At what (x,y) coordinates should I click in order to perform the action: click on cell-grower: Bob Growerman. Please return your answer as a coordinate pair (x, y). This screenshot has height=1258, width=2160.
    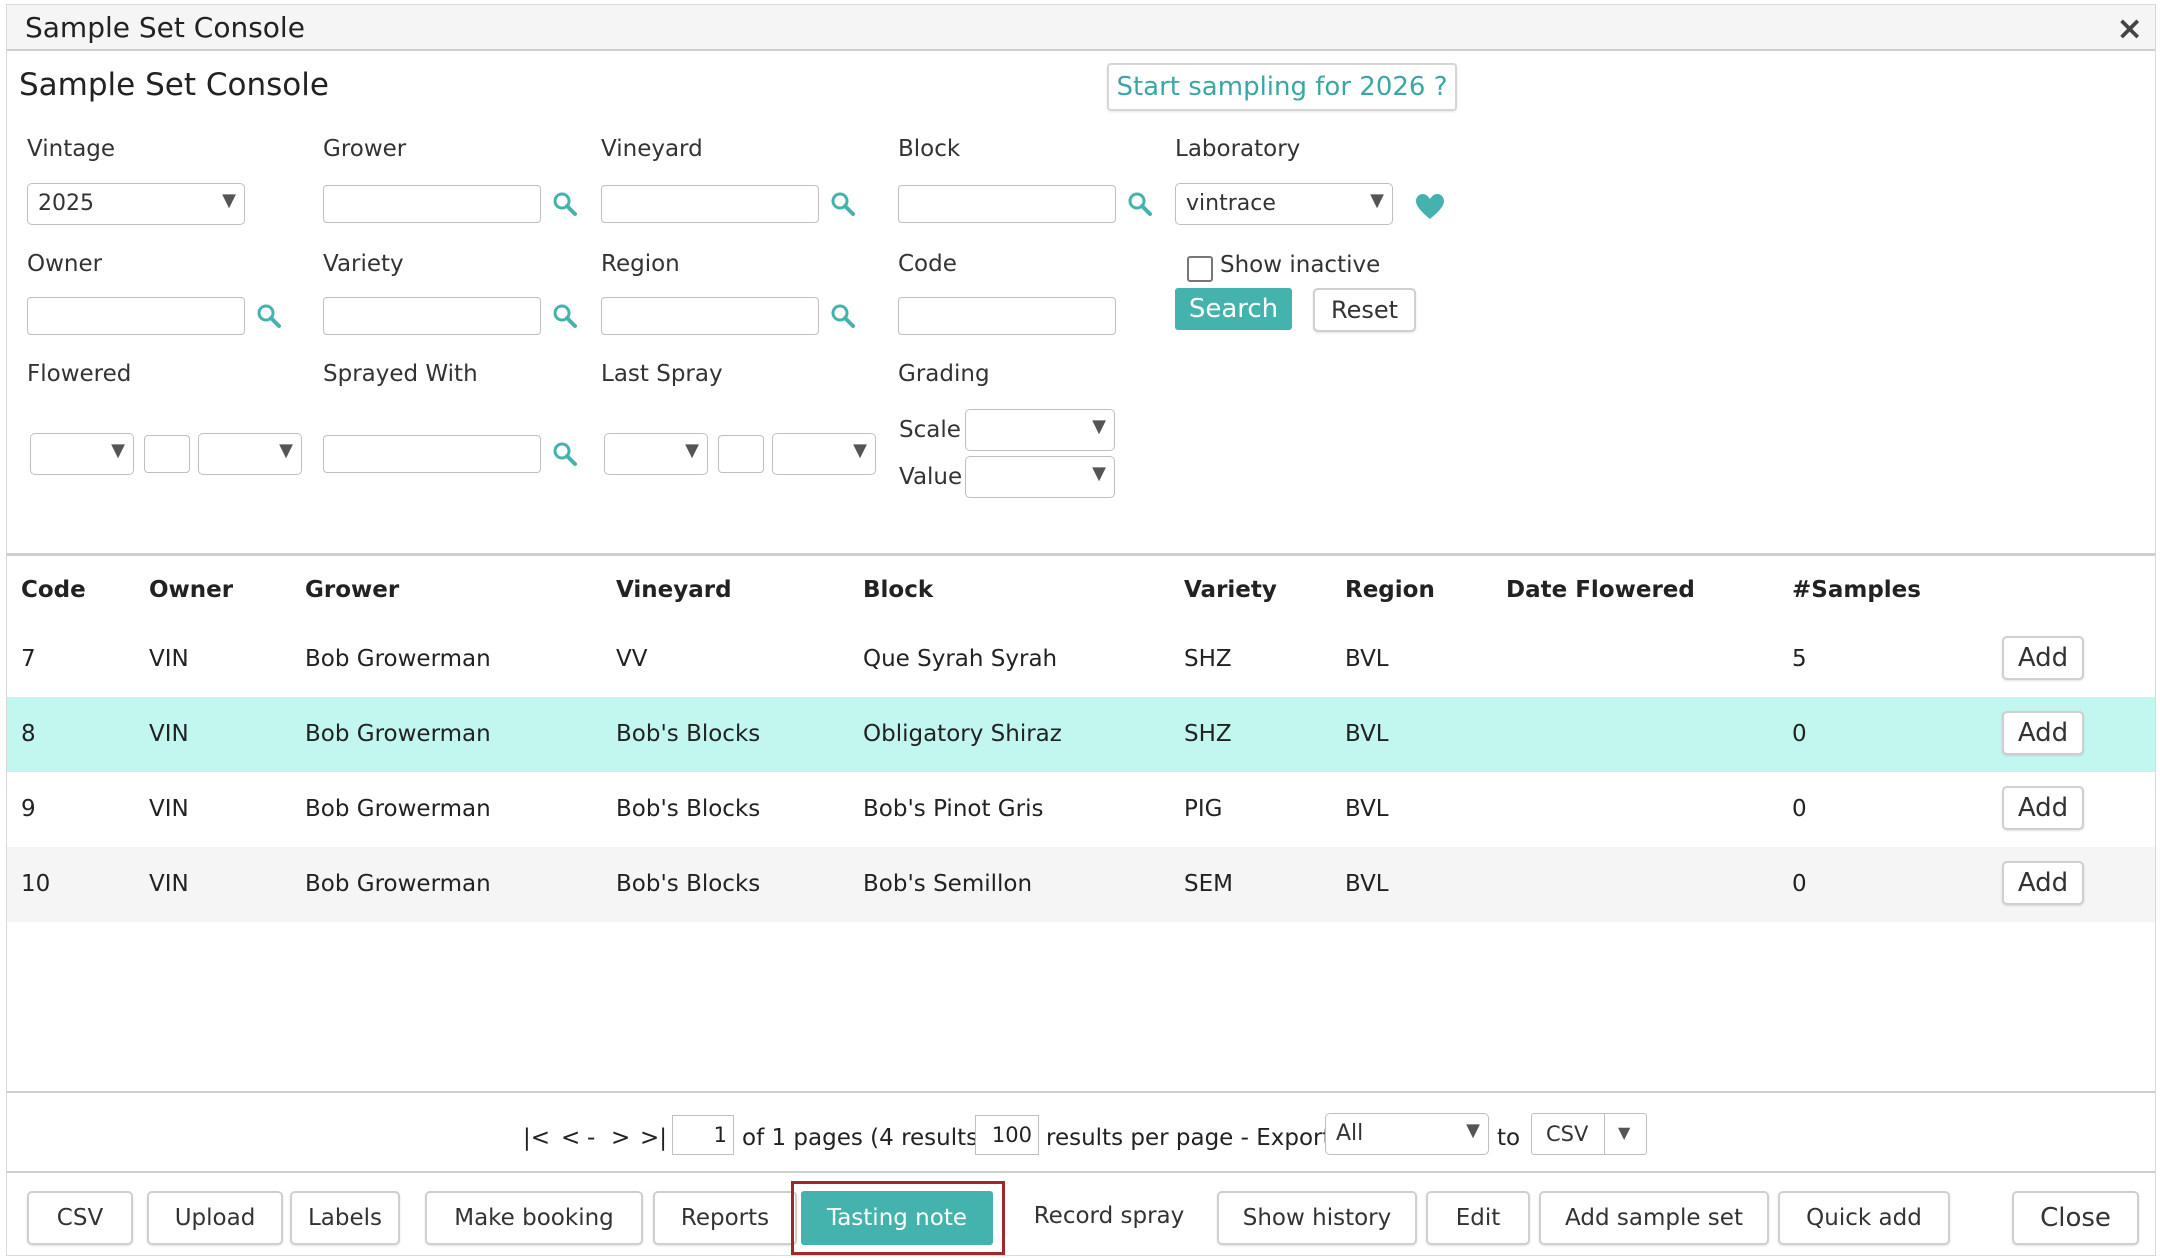
    Looking at the image, I should click on (398, 659).